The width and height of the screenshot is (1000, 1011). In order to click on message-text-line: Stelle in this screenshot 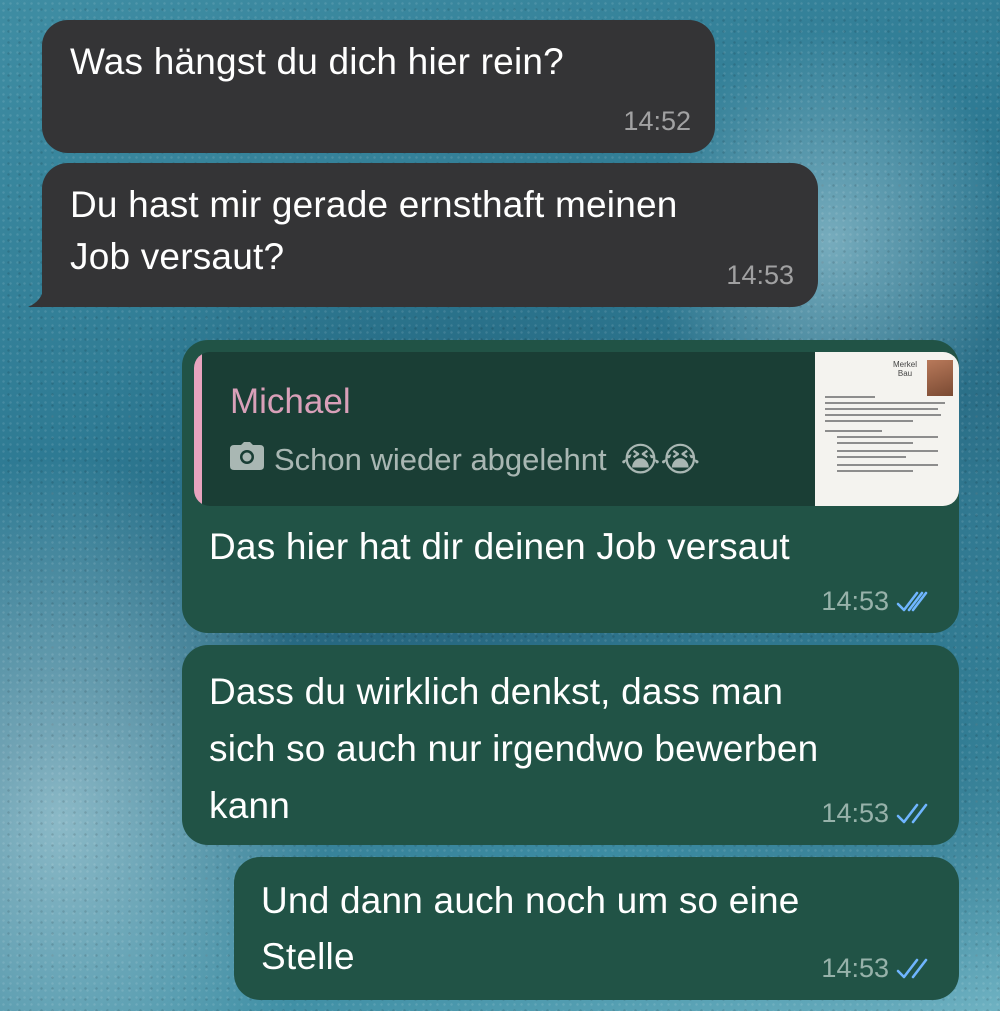, I will do `click(308, 956)`.